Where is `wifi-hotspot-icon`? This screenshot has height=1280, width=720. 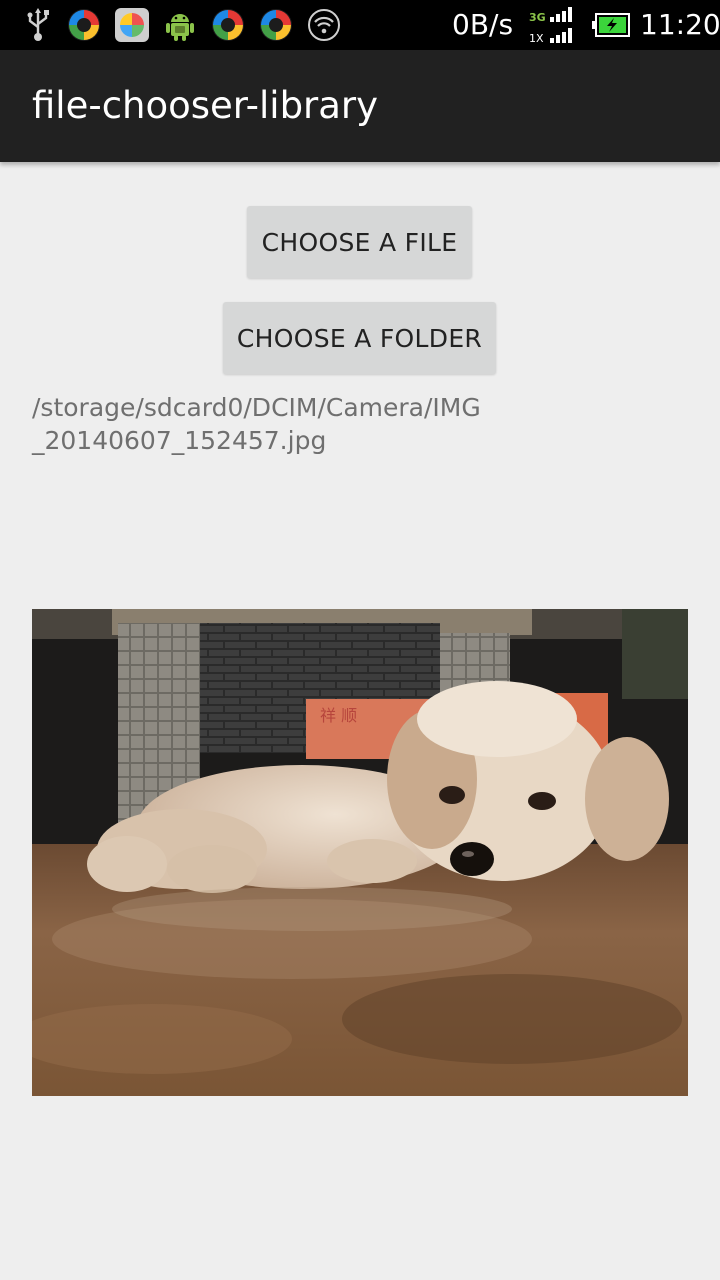 wifi-hotspot-icon is located at coordinates (324, 25).